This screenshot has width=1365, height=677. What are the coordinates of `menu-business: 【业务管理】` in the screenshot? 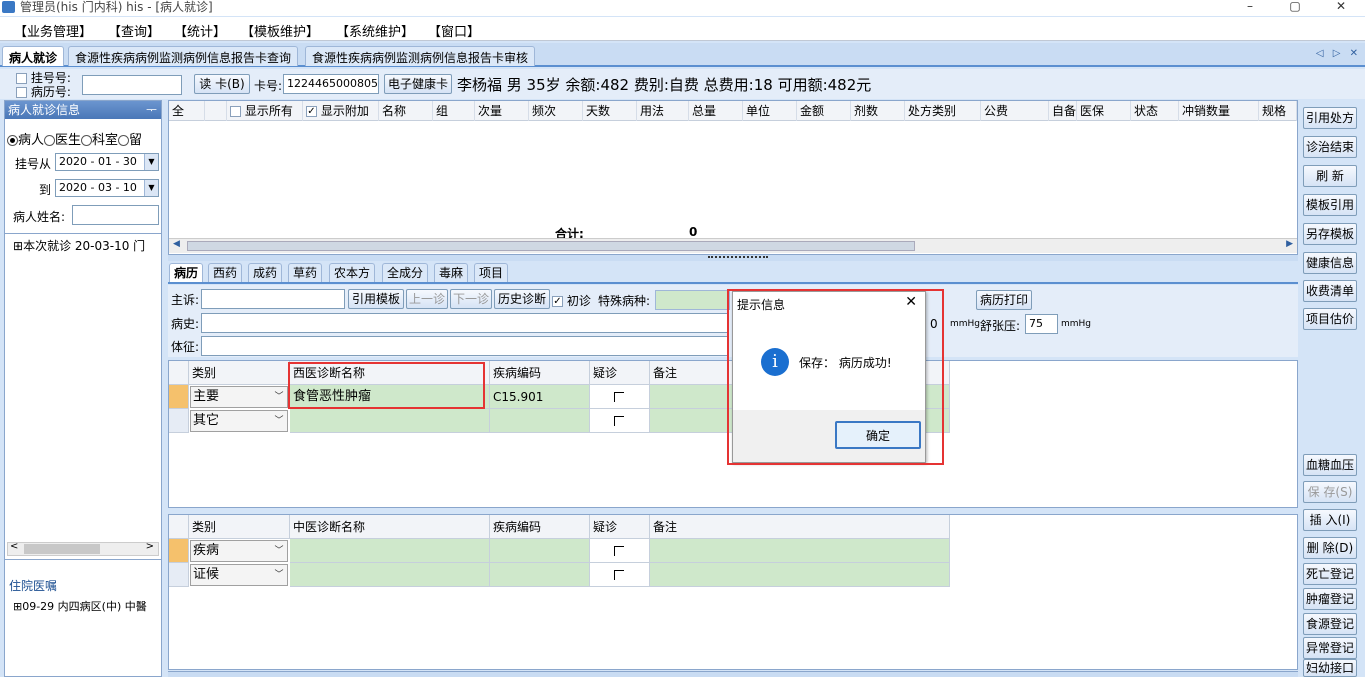 It's located at (53, 30).